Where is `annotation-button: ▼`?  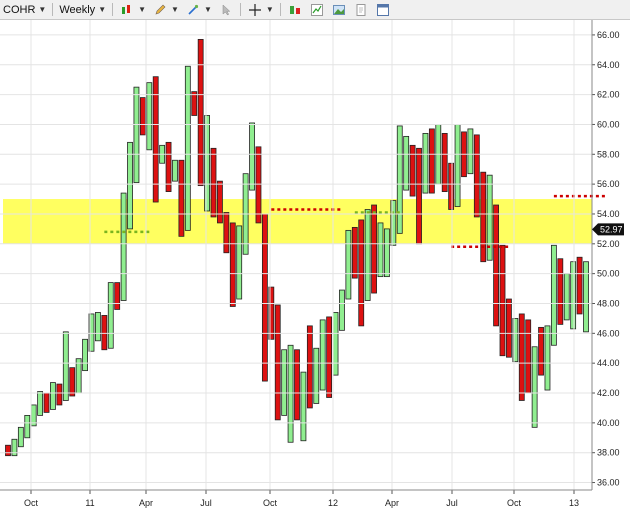
annotation-button: ▼ is located at coordinates (198, 9).